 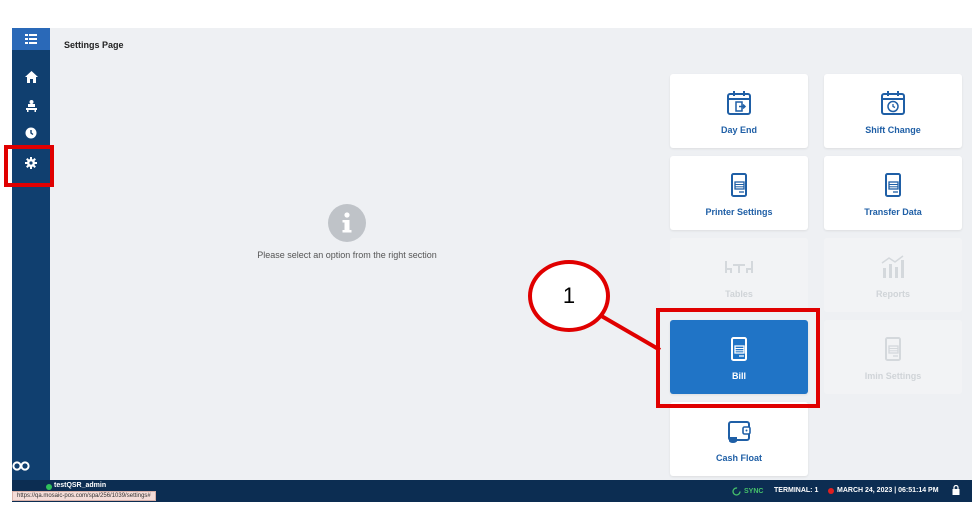 I want to click on annotation-connector, so click(x=629, y=332).